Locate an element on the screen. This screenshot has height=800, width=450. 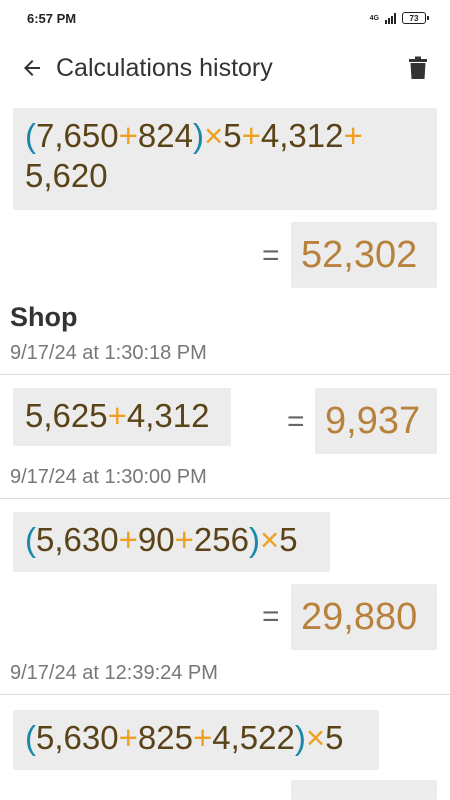
expression-text: 5,625+4,312 is located at coordinates (117, 415).